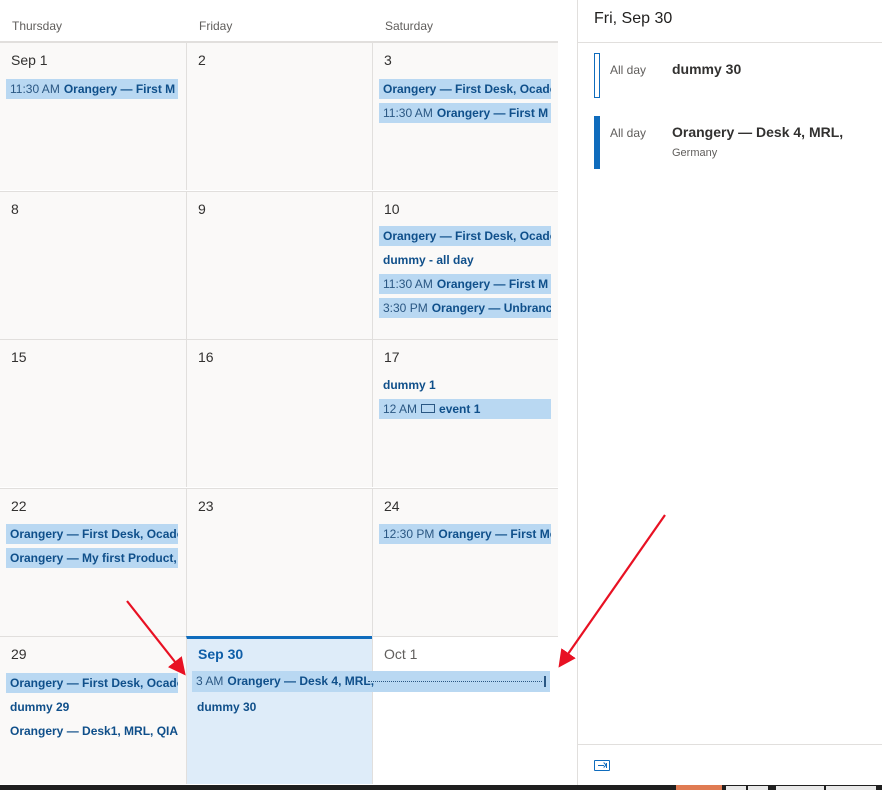 This screenshot has width=882, height=790. What do you see at coordinates (409, 534) in the screenshot?
I see `event-time: 12:30 PM` at bounding box center [409, 534].